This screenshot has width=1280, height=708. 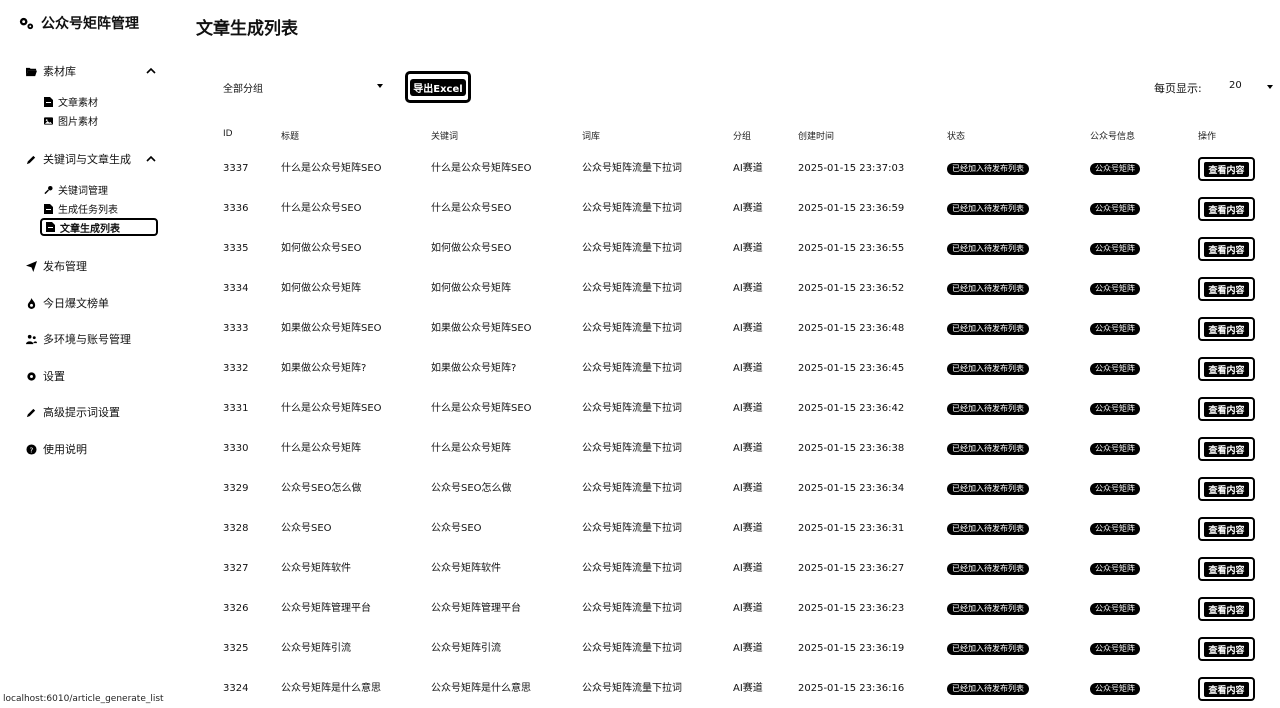 What do you see at coordinates (851, 328) in the screenshot?
I see `cell-created: 2025-01-15 23:36:48` at bounding box center [851, 328].